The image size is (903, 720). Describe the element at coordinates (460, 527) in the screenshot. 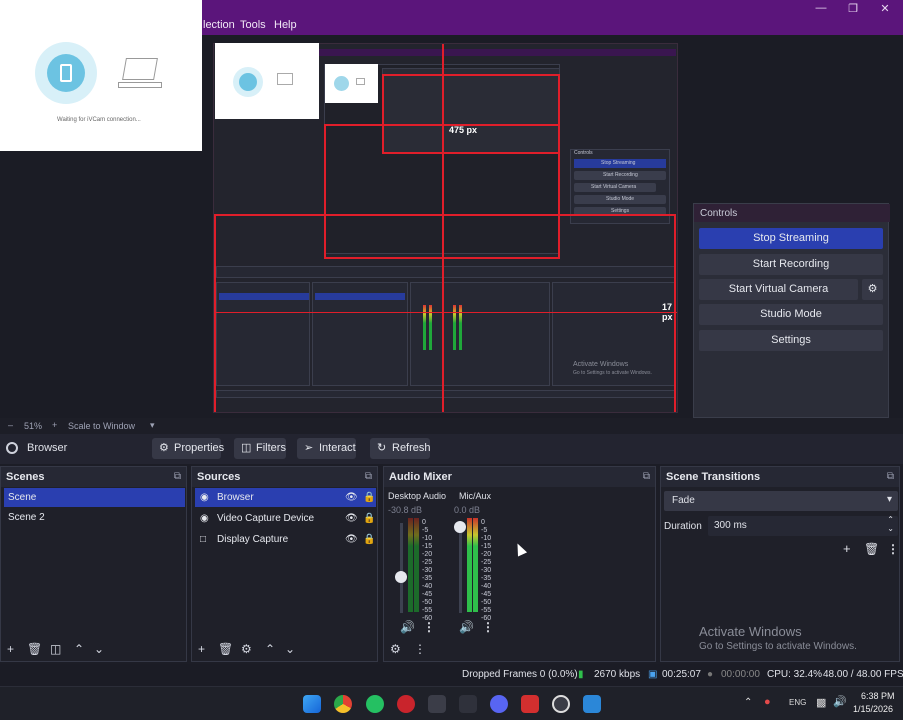

I see `mic-volume-handle` at that location.